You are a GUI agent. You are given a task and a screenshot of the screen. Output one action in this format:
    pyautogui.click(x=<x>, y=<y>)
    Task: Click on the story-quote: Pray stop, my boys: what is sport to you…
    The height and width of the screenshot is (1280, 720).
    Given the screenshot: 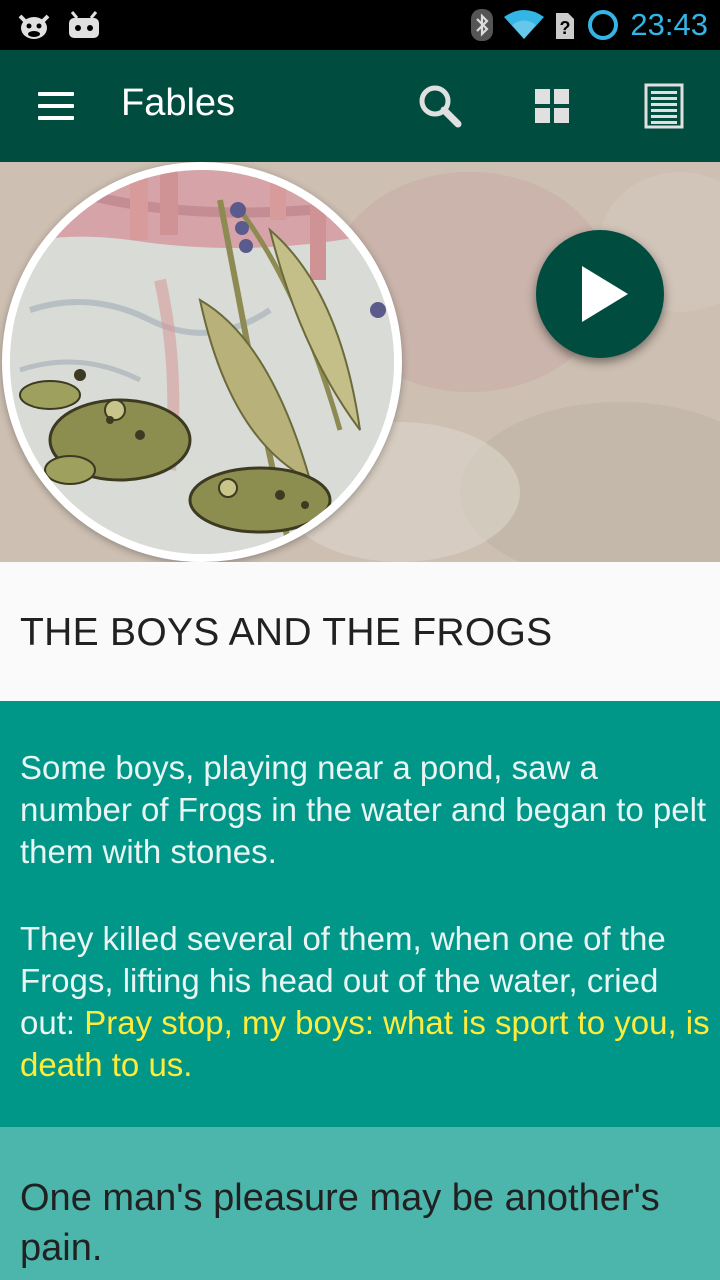 What is the action you would take?
    pyautogui.click(x=365, y=1043)
    